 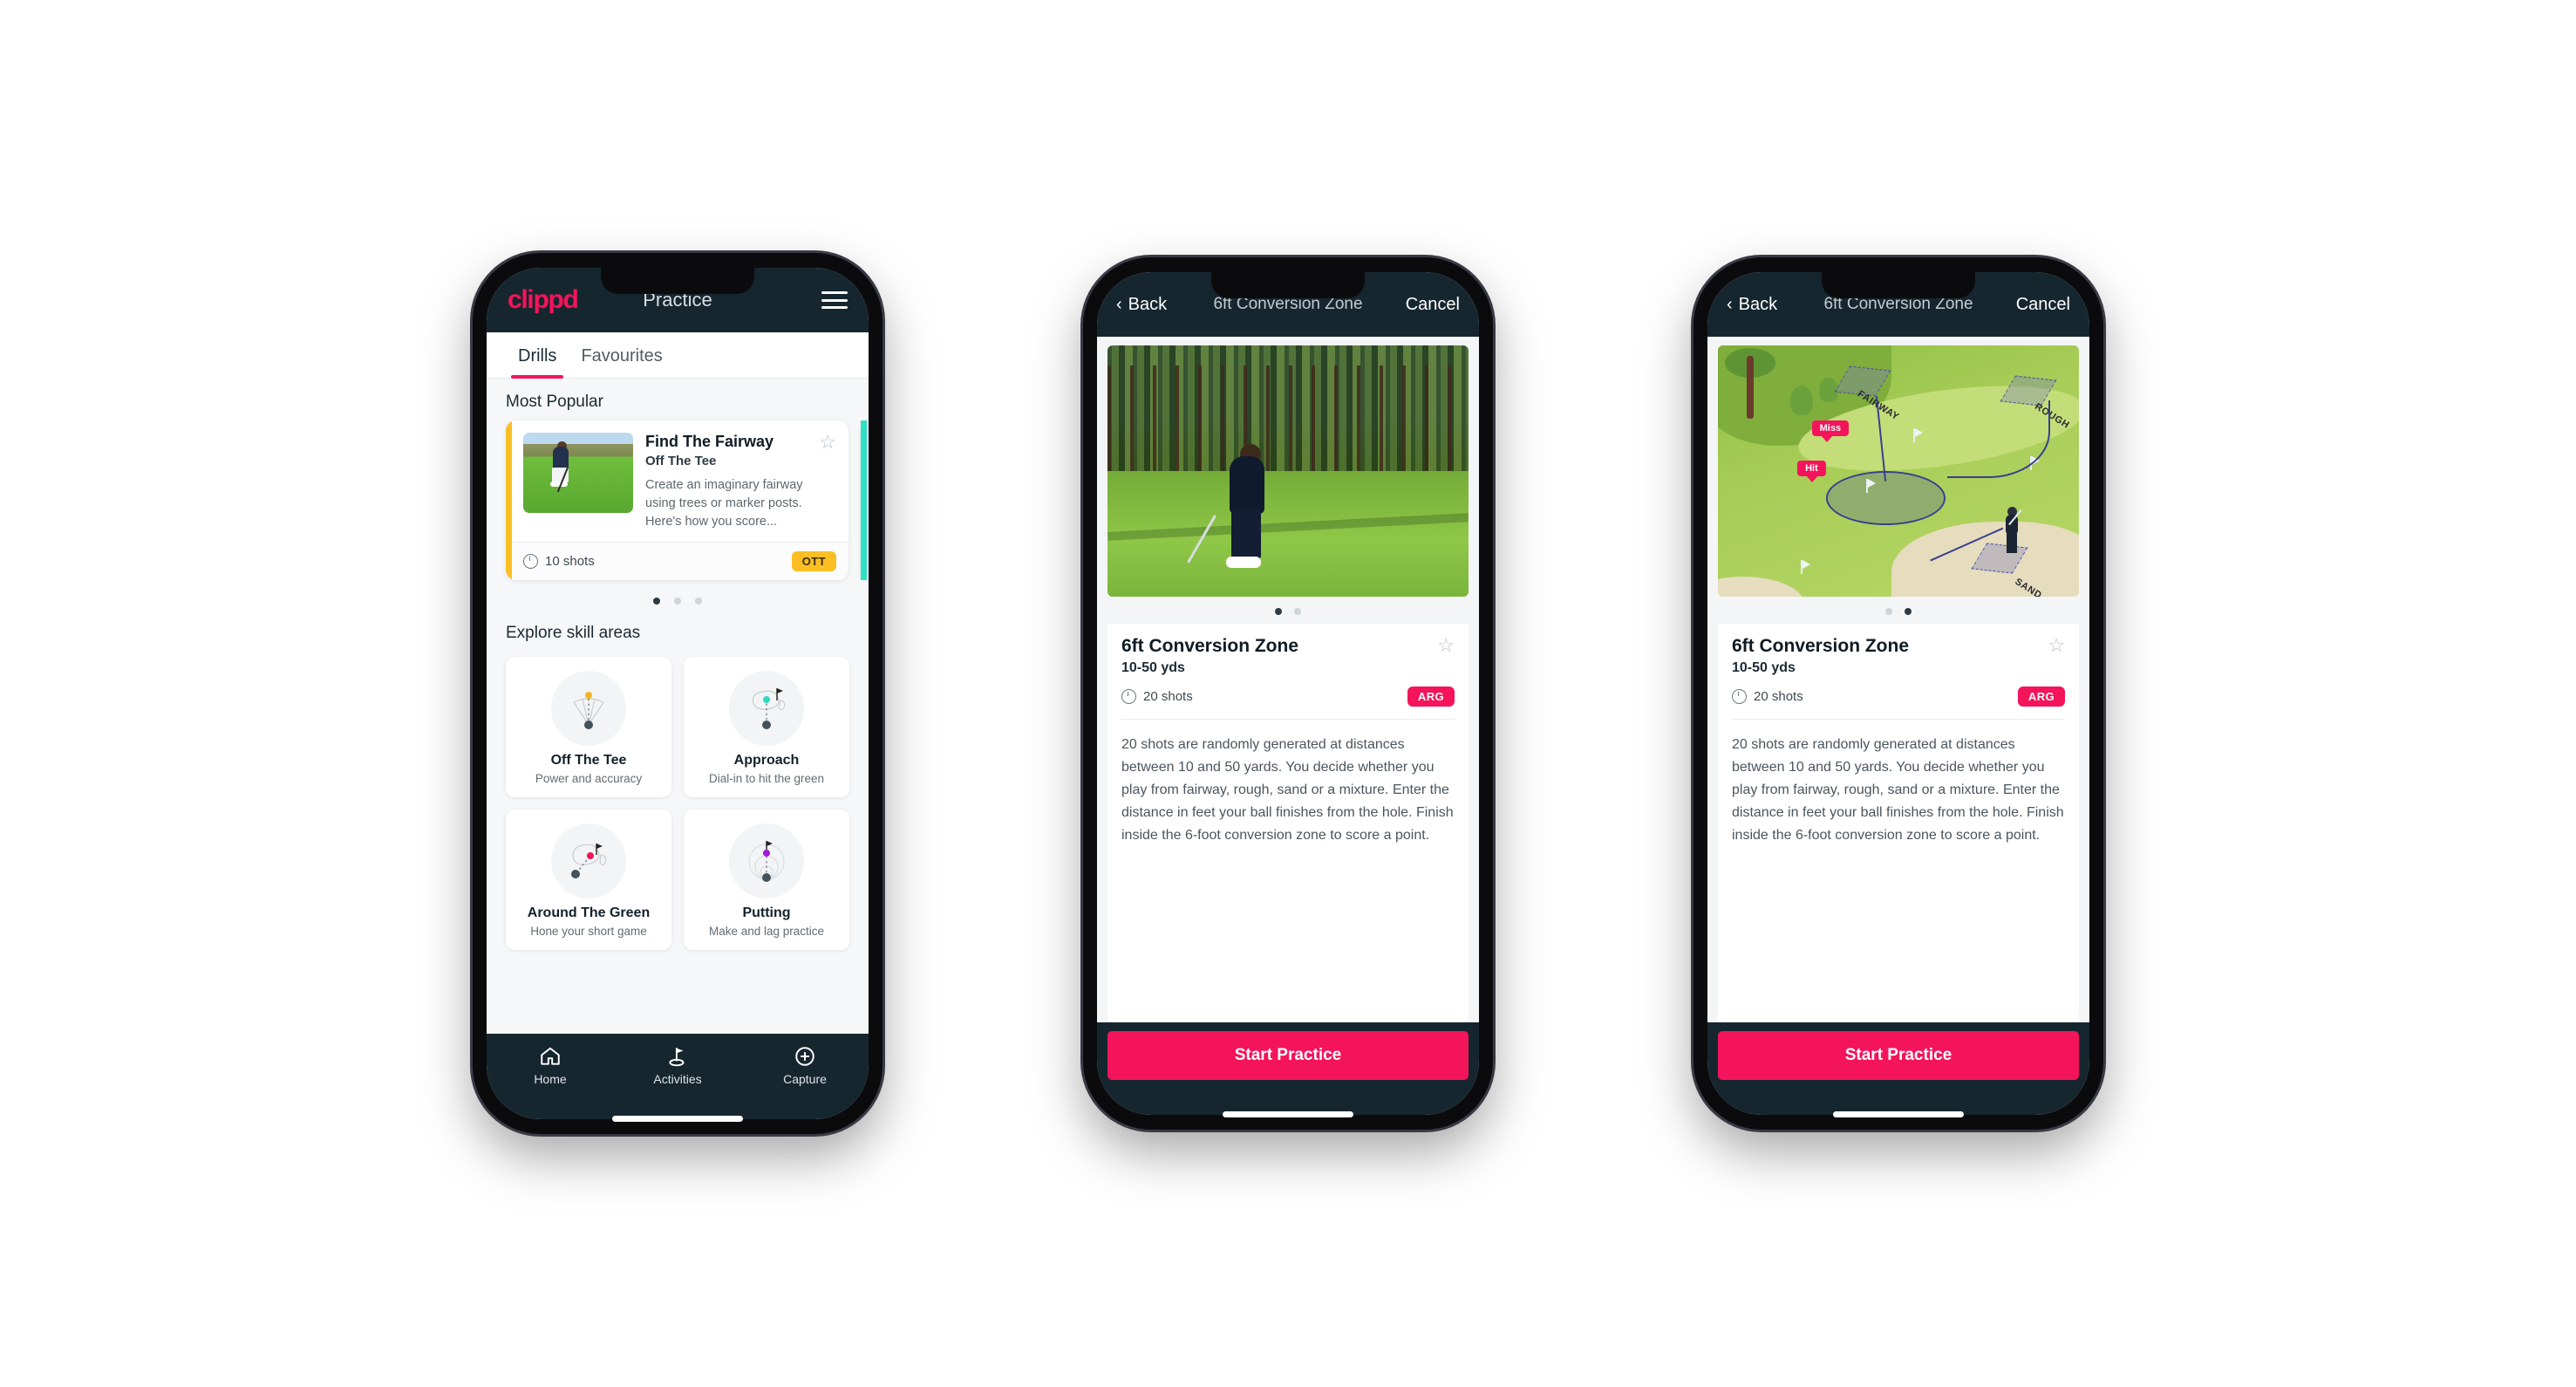 What do you see at coordinates (550, 1056) in the screenshot?
I see `home-icon` at bounding box center [550, 1056].